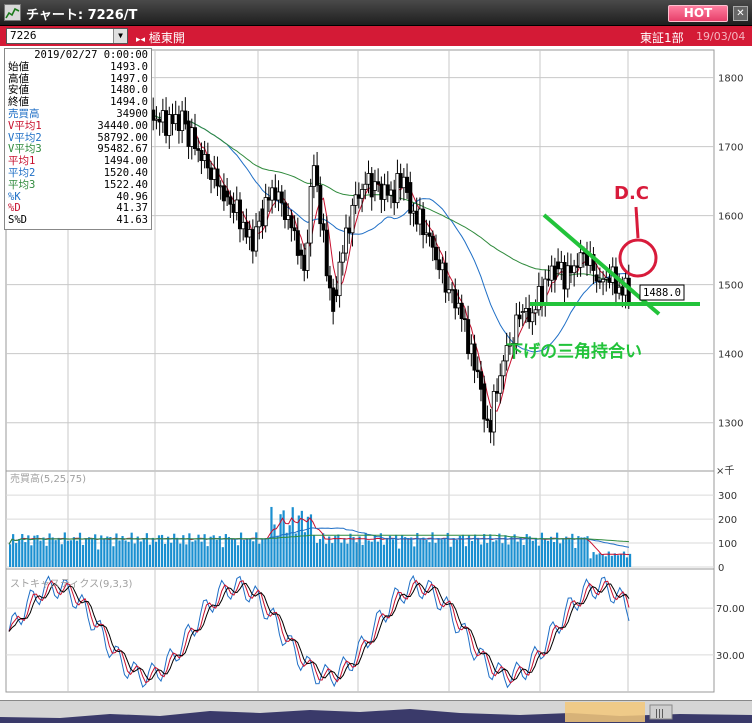 Image resolution: width=752 pixels, height=723 pixels. I want to click on info-value: 34440.00, so click(122, 125).